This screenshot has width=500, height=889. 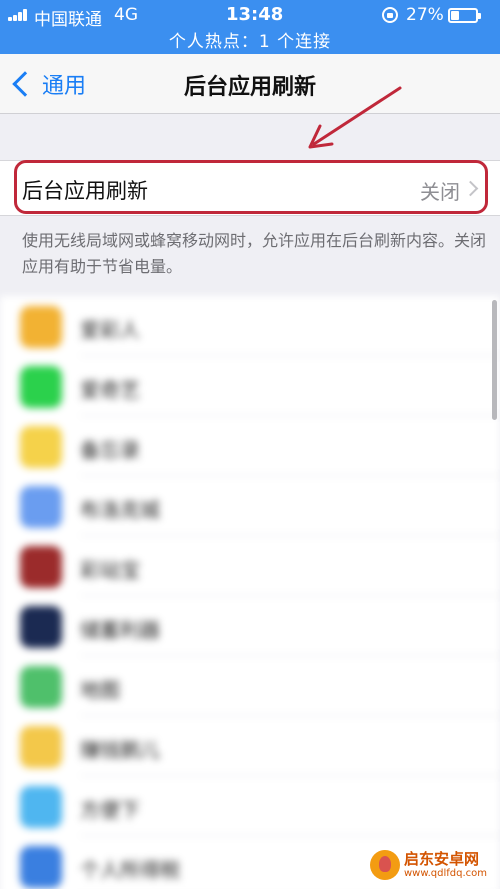 What do you see at coordinates (250, 626) in the screenshot?
I see `list-item: 储蓄利器` at bounding box center [250, 626].